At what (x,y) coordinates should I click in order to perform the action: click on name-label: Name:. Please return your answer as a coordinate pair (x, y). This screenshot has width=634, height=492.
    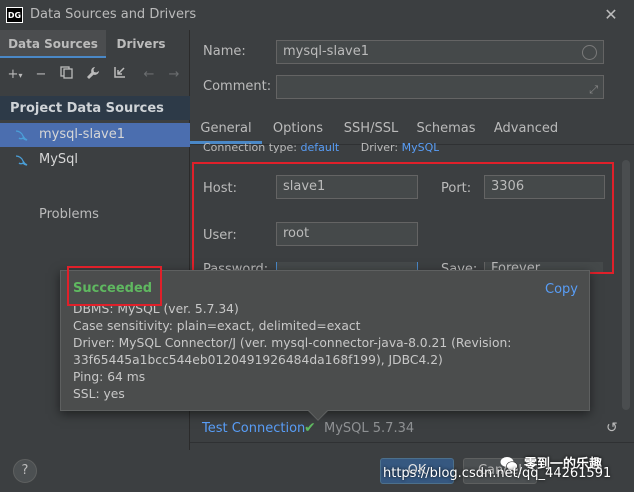
    Looking at the image, I should click on (224, 51).